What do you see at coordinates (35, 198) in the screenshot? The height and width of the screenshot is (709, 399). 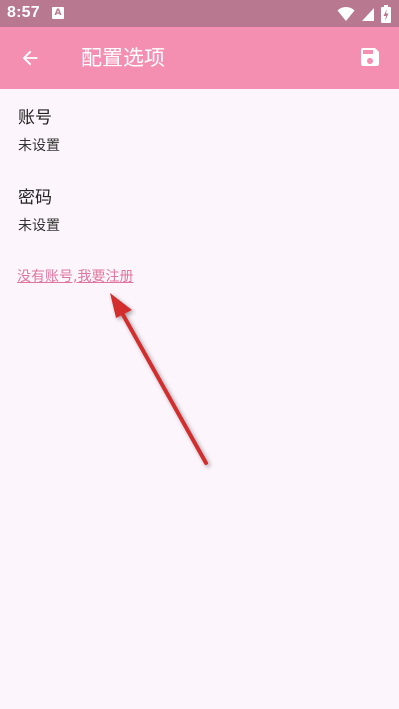 I see `pref-password-title: 密码` at bounding box center [35, 198].